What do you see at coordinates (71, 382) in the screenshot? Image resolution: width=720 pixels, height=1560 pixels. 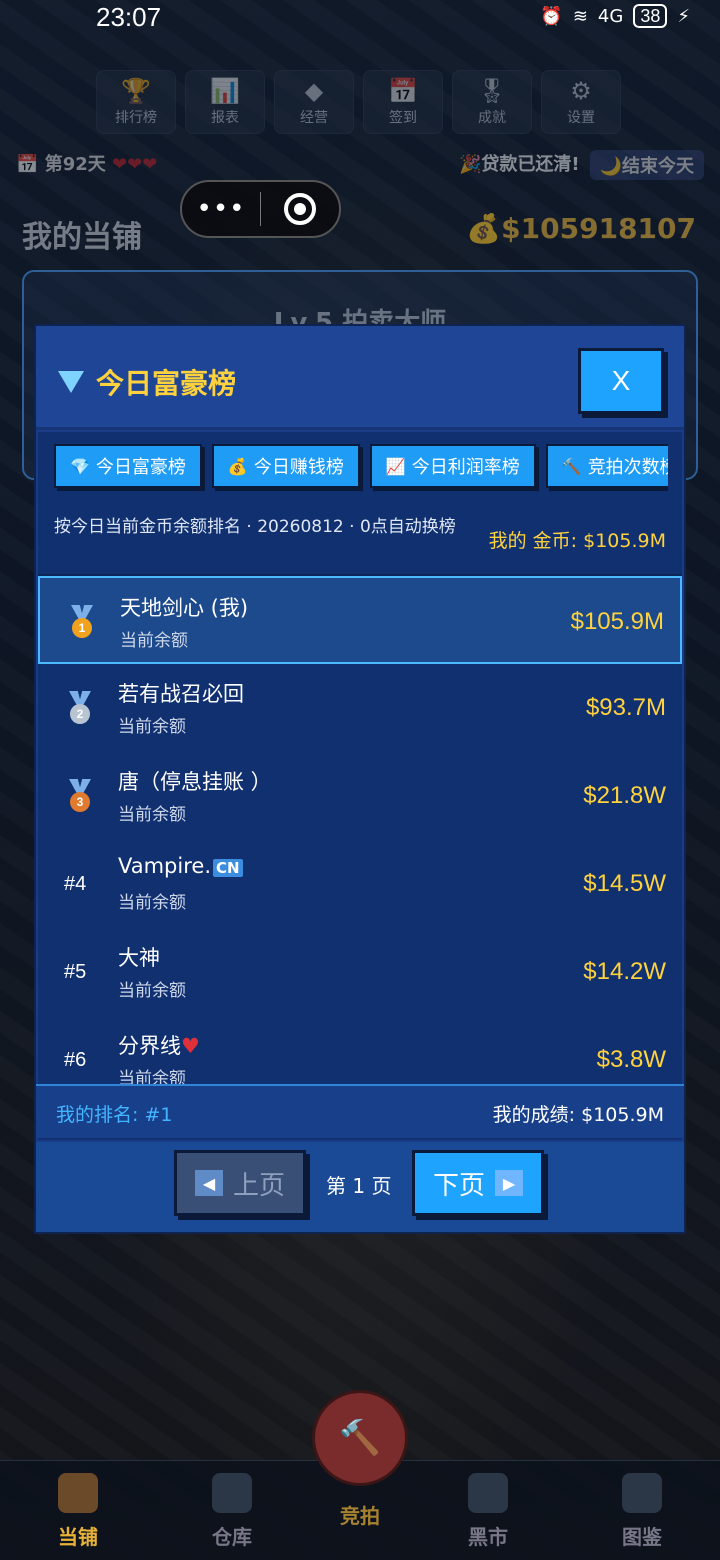 I see `diamond-icon` at bounding box center [71, 382].